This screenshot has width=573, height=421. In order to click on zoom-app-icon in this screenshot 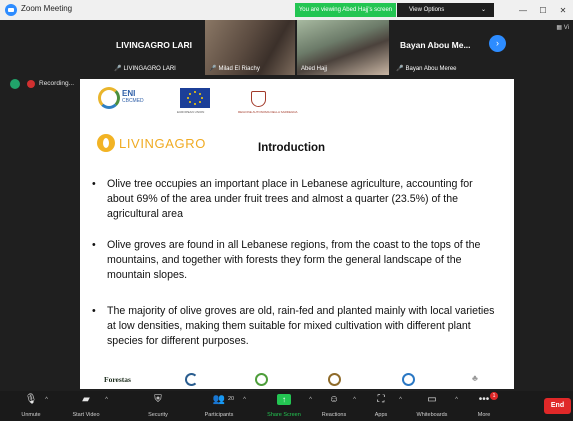, I will do `click(11, 10)`.